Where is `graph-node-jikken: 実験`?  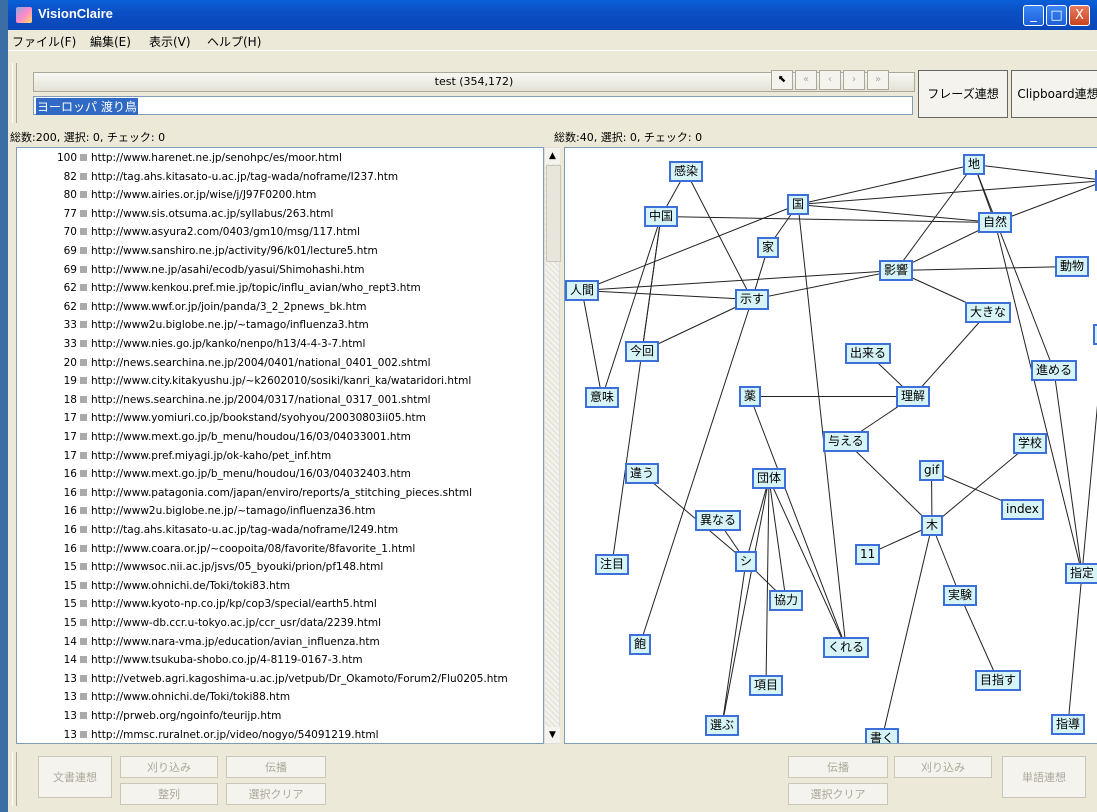 graph-node-jikken: 実験 is located at coordinates (960, 595).